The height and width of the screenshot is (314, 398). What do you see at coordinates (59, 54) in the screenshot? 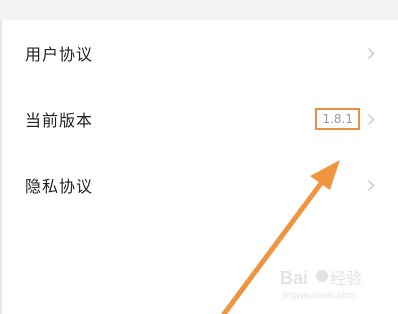
I see `settings-item-label: 用户协议` at bounding box center [59, 54].